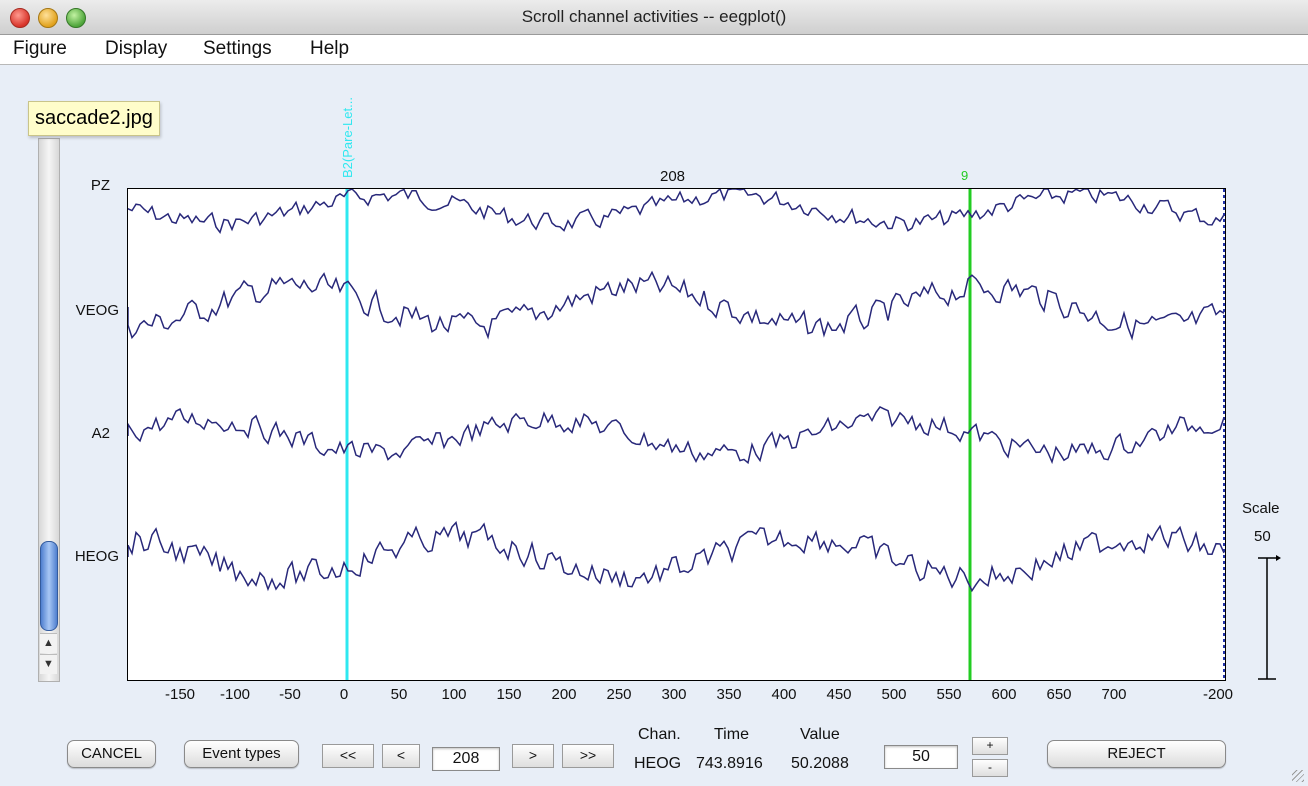  What do you see at coordinates (654, 50) in the screenshot?
I see `menu-bar: Figure Display Settings Help` at bounding box center [654, 50].